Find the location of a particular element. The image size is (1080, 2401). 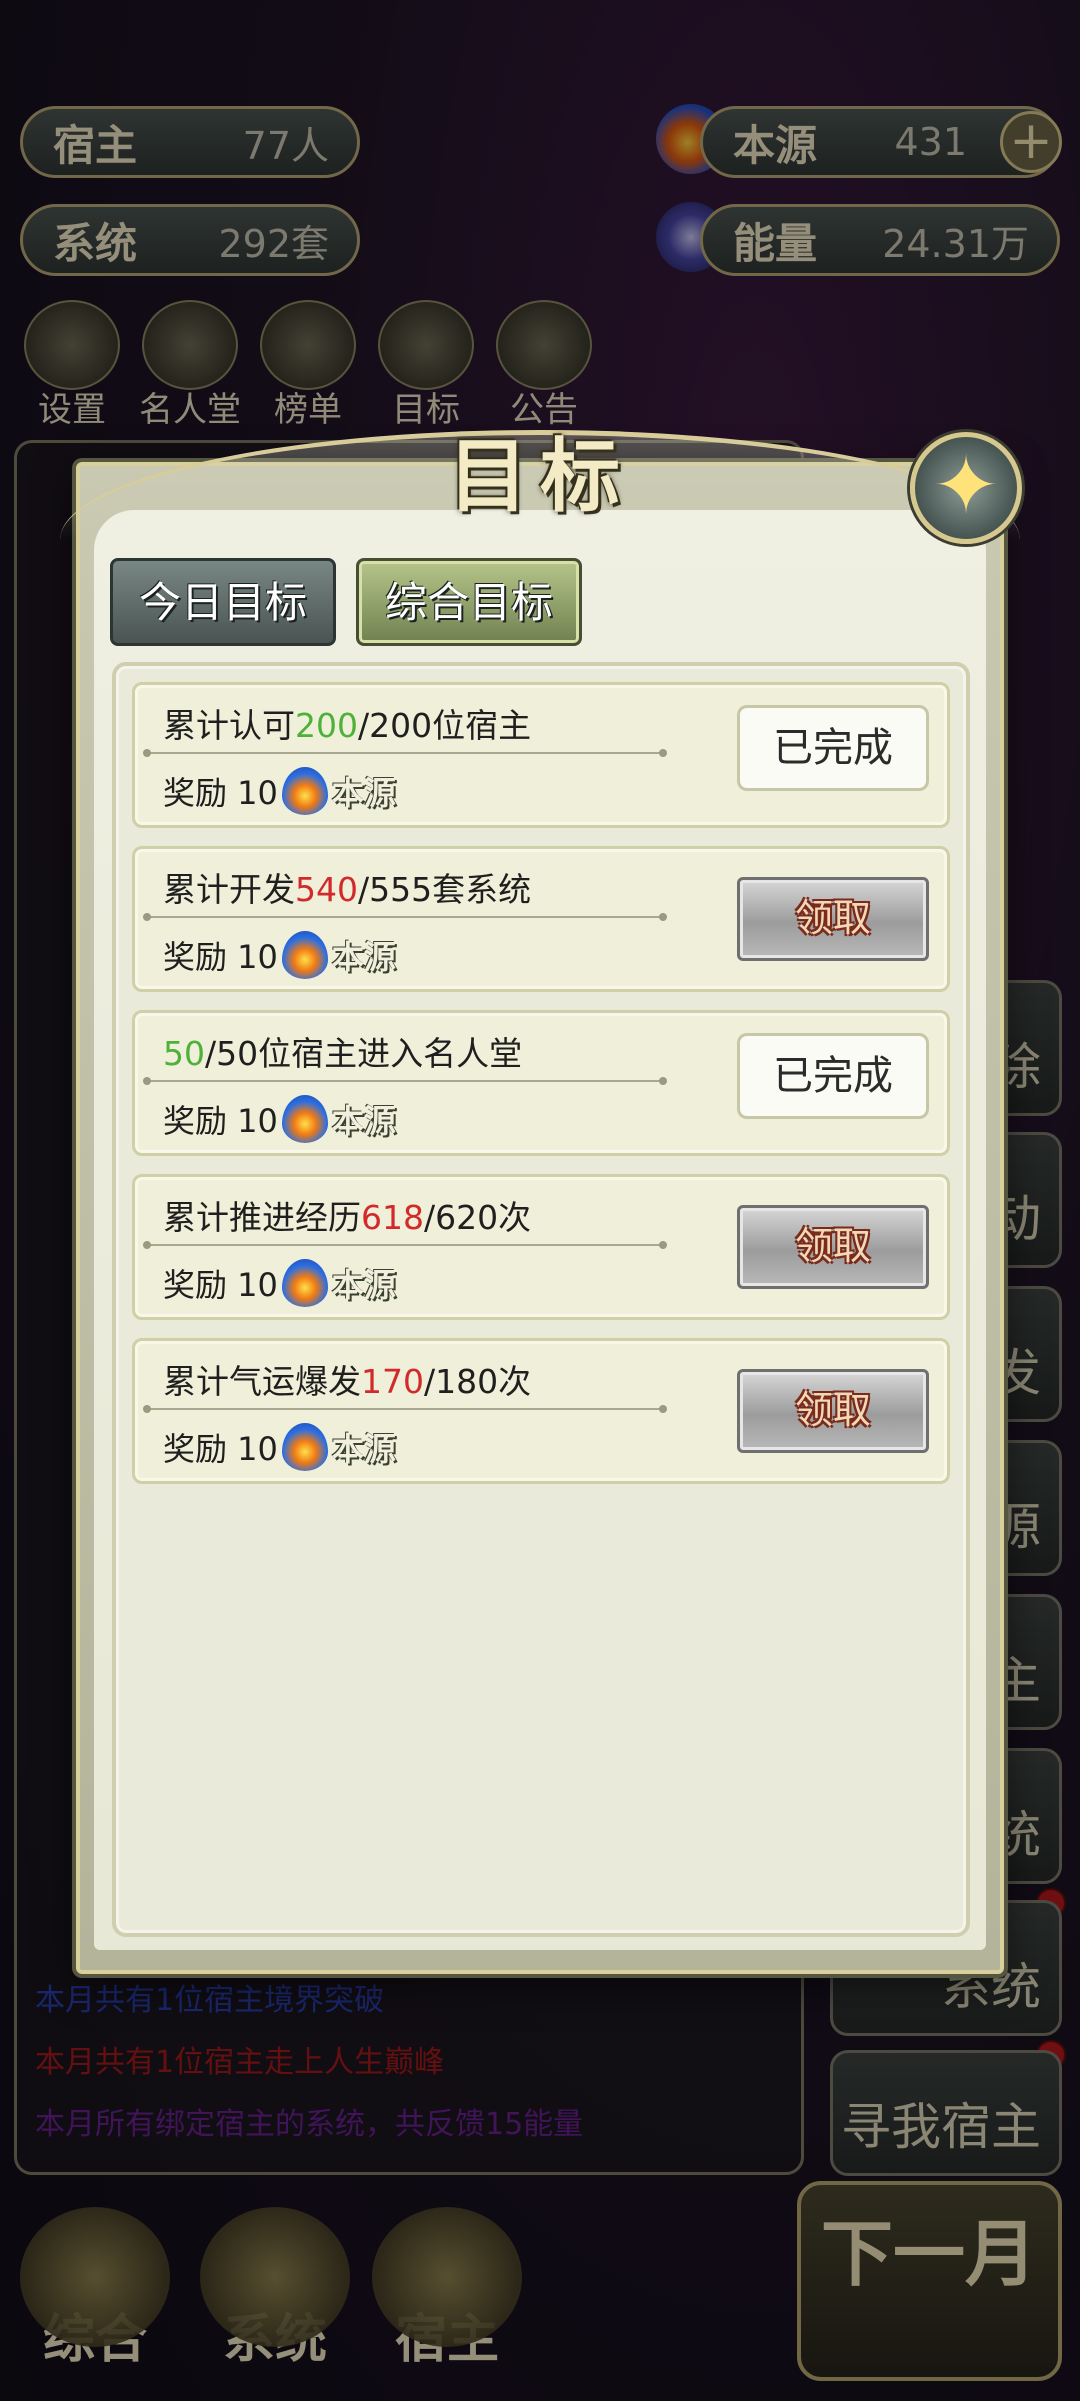

goal-description: 累计推进经历618/620次 is located at coordinates (347, 1215).